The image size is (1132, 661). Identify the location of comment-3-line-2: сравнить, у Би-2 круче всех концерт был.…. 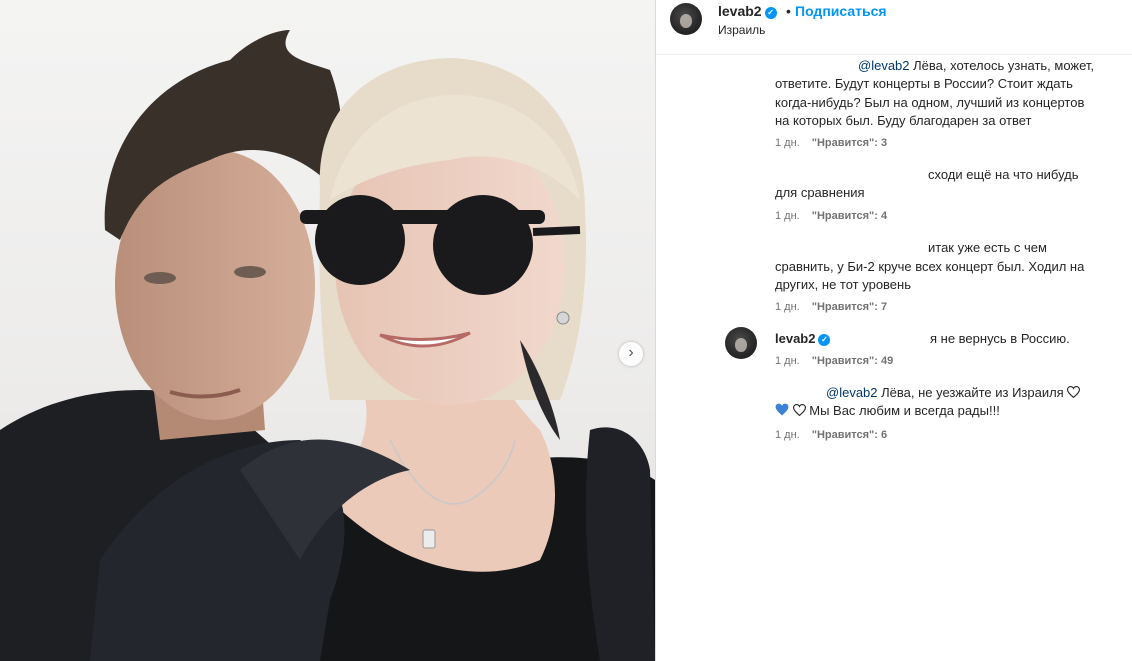
(930, 266).